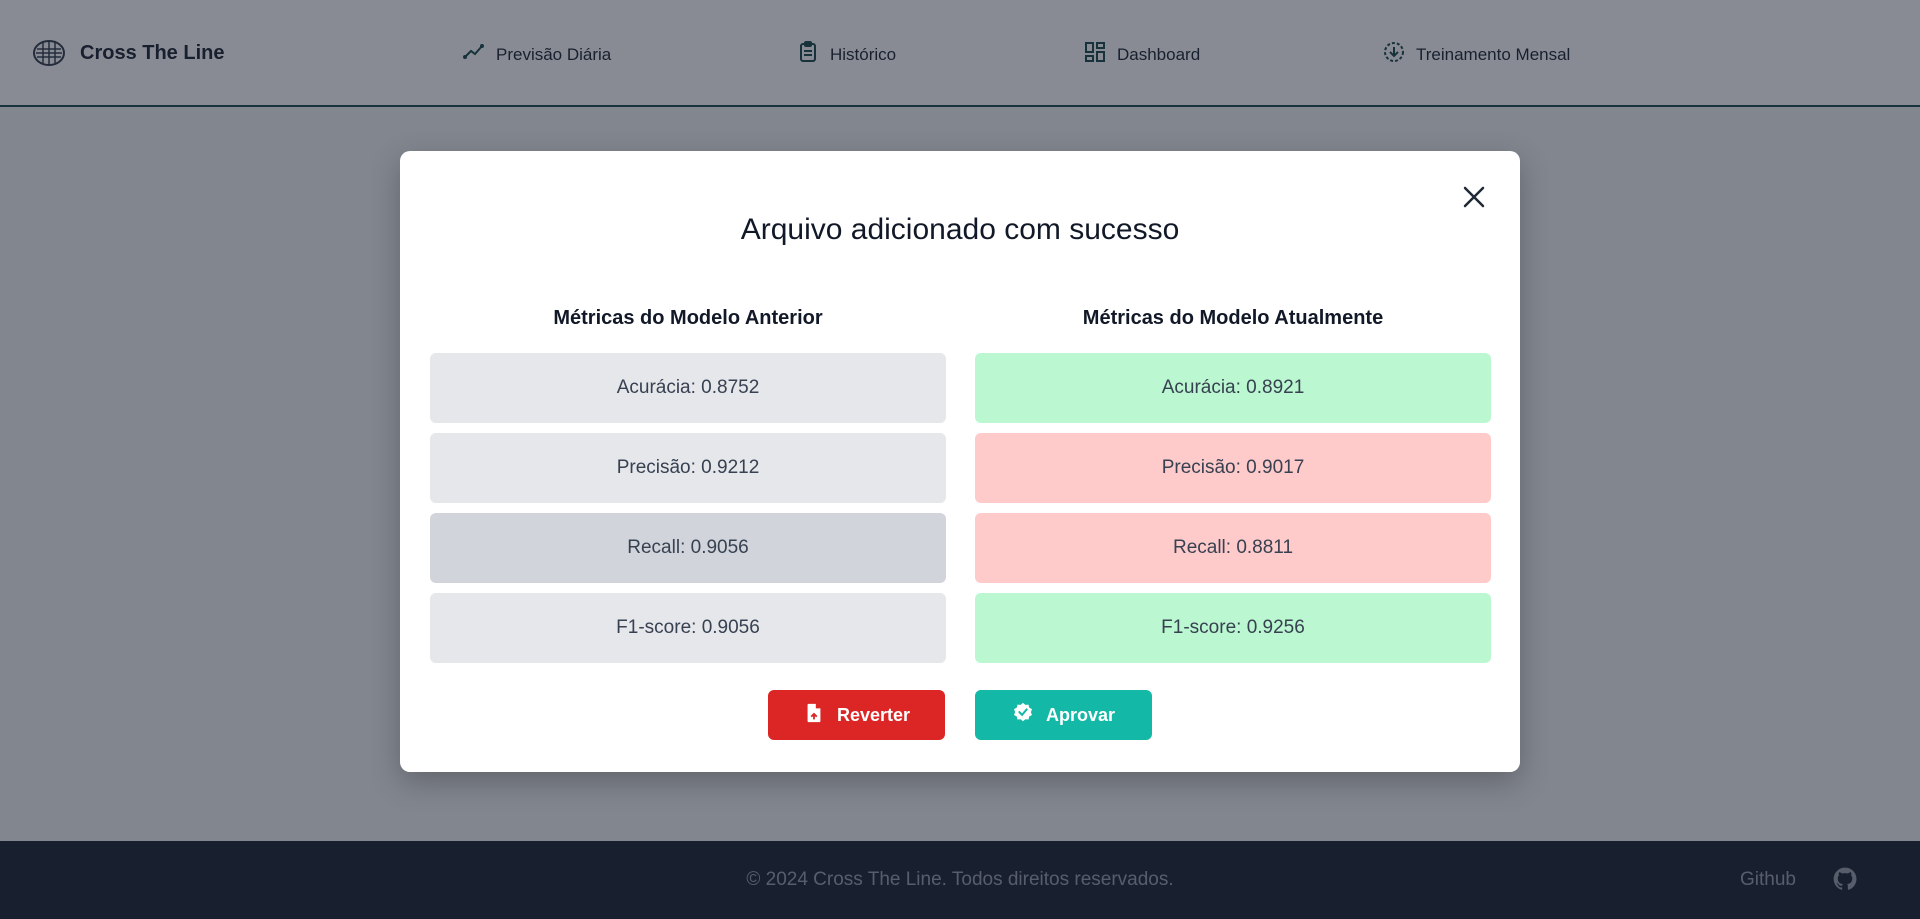  I want to click on revert-button: Reverter, so click(856, 715).